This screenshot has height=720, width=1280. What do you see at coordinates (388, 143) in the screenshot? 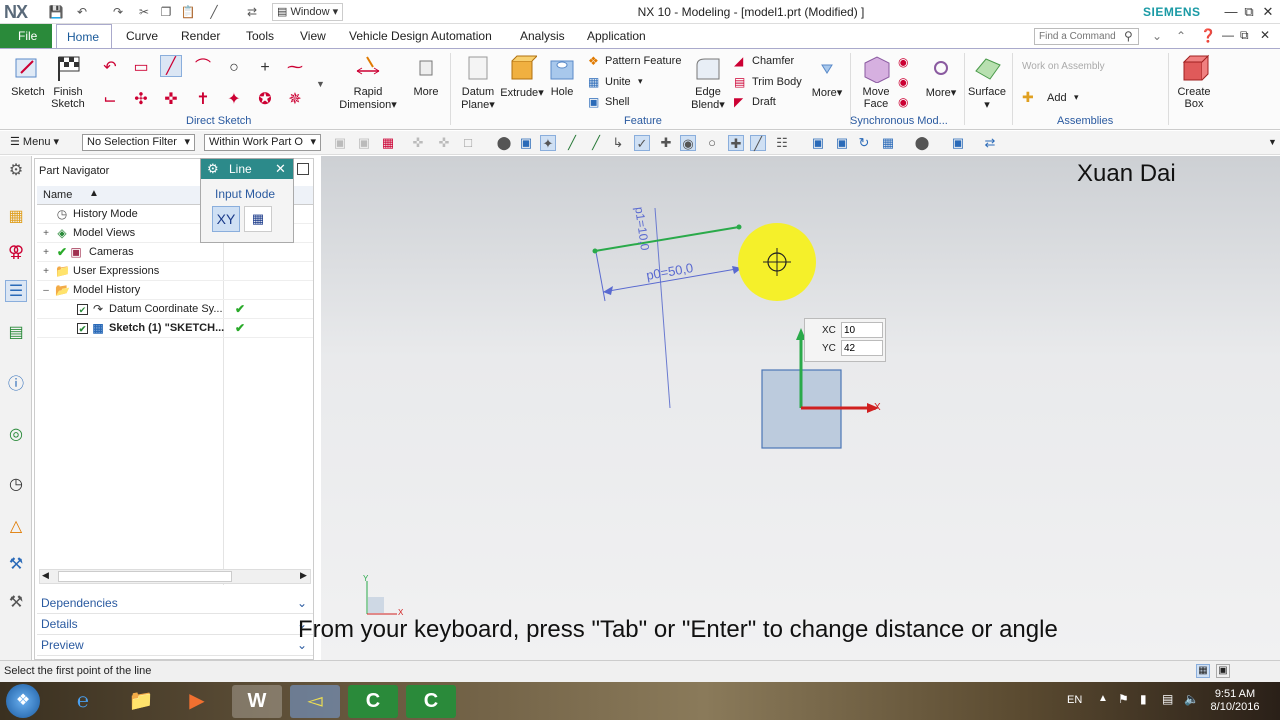
I see `snap-options-icon: ▦` at bounding box center [388, 143].